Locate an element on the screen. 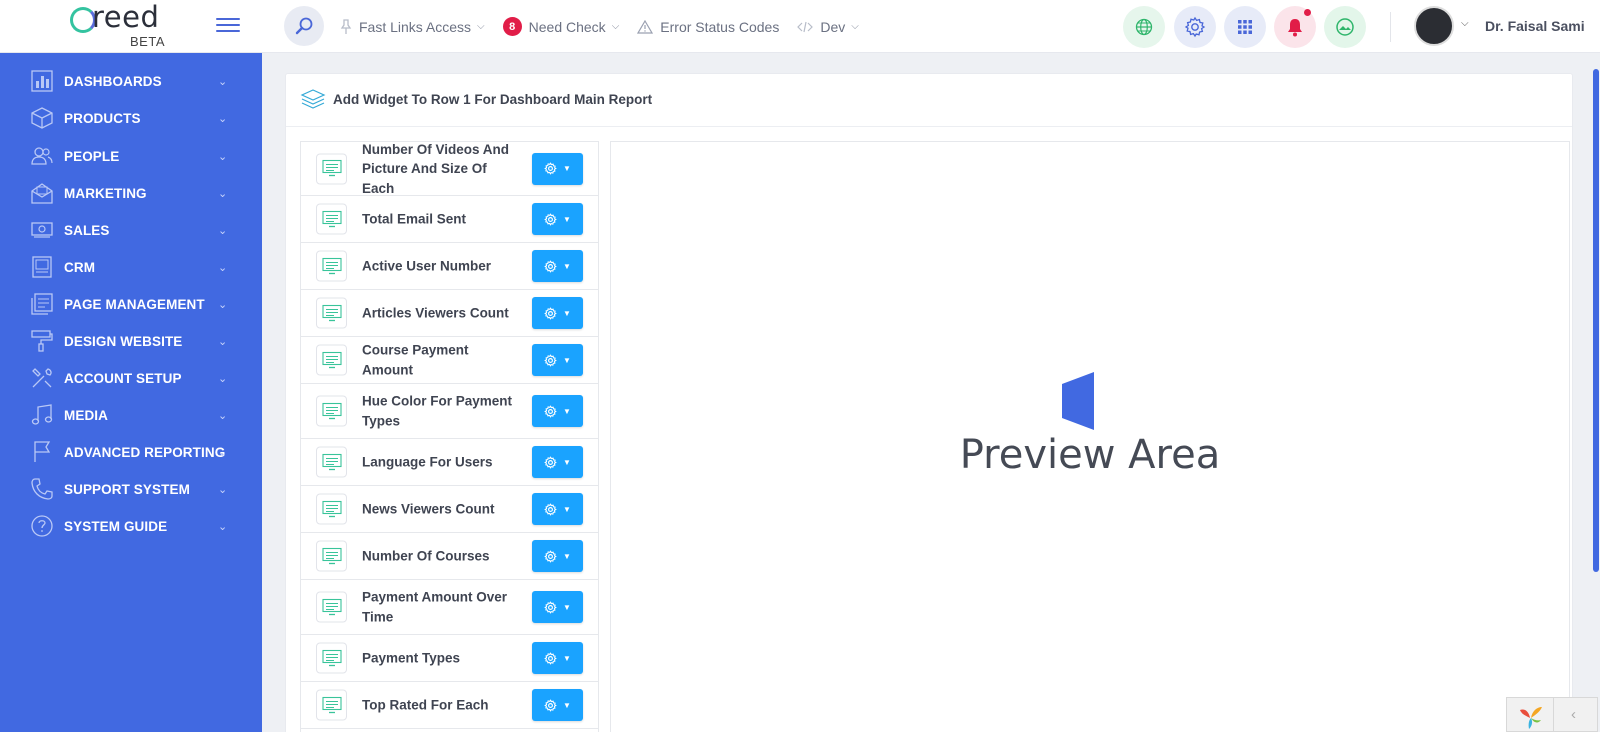  sidebar-item-support-system: SUPPORT SYSTEM ⌄ is located at coordinates (131, 489).